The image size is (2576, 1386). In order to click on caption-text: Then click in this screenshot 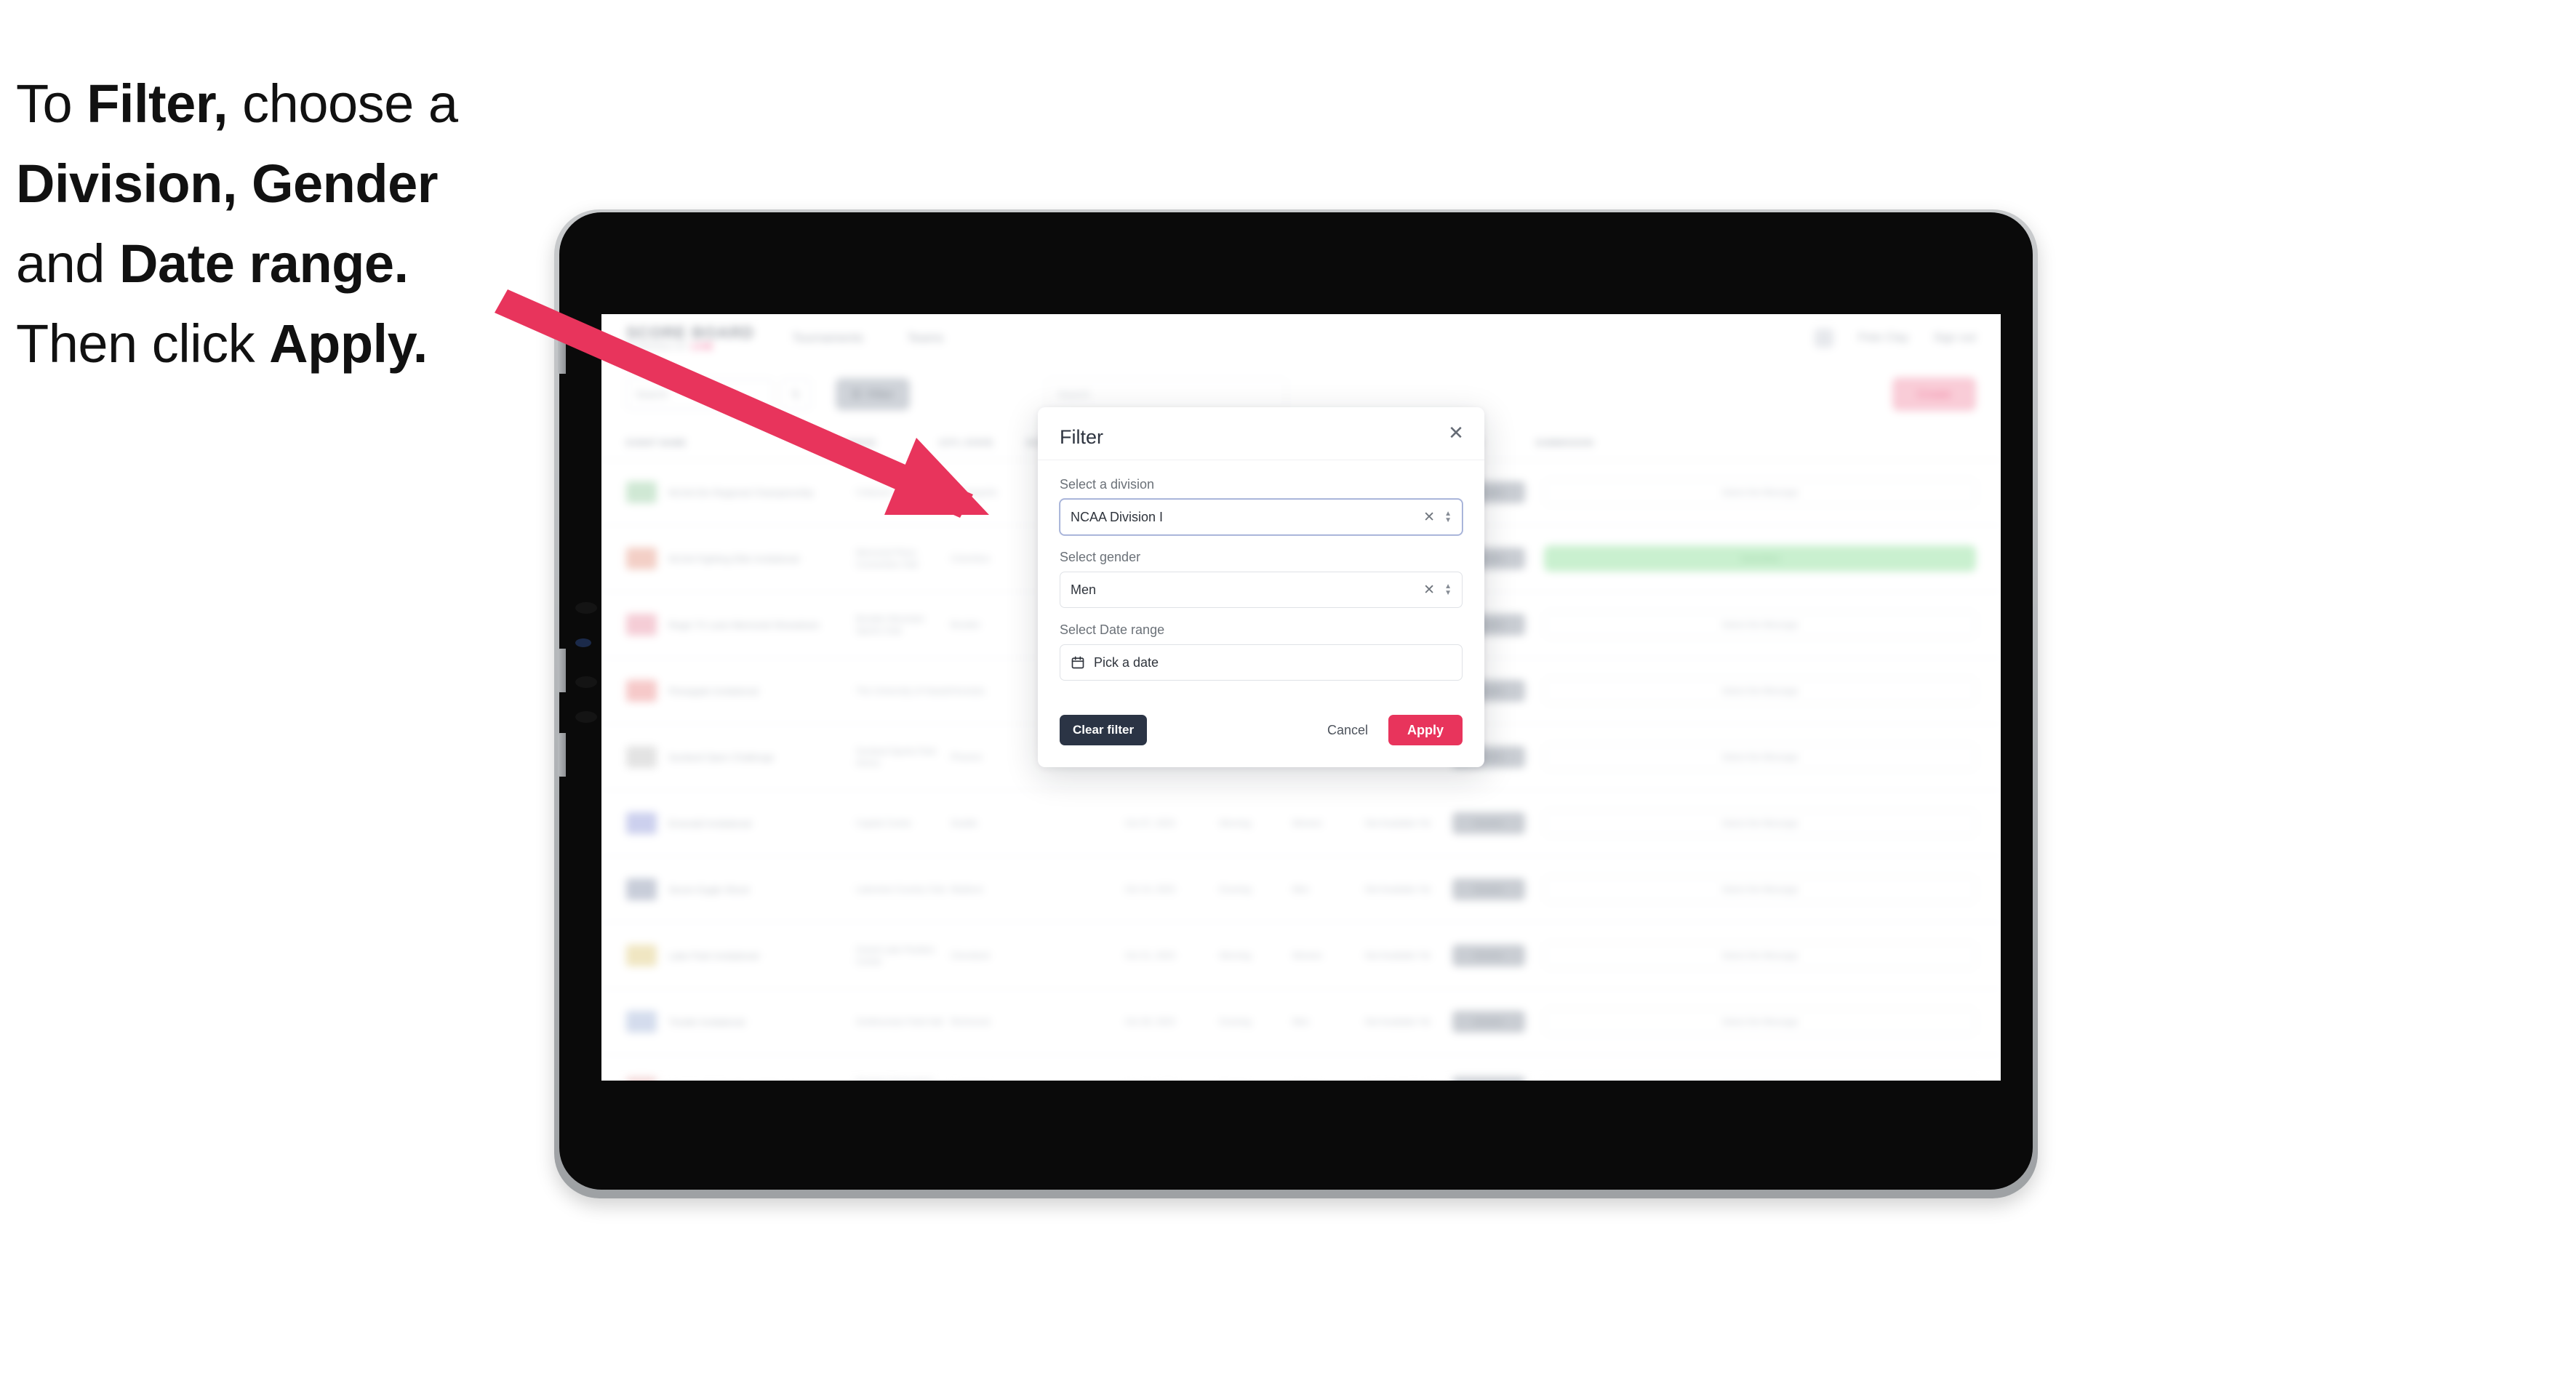, I will do `click(143, 344)`.